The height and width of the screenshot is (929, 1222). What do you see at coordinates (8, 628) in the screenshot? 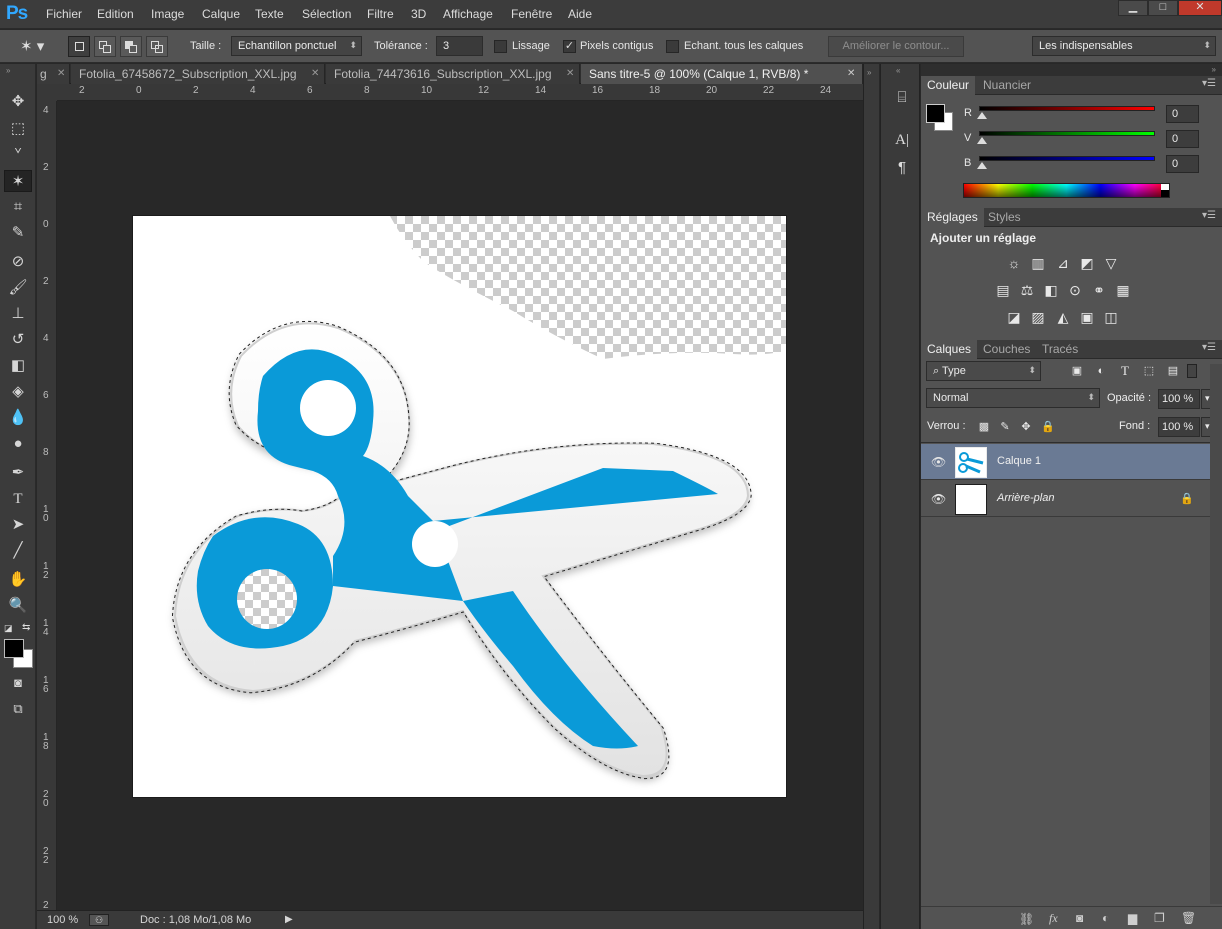
I see `default-colors-icon: ◪` at bounding box center [8, 628].